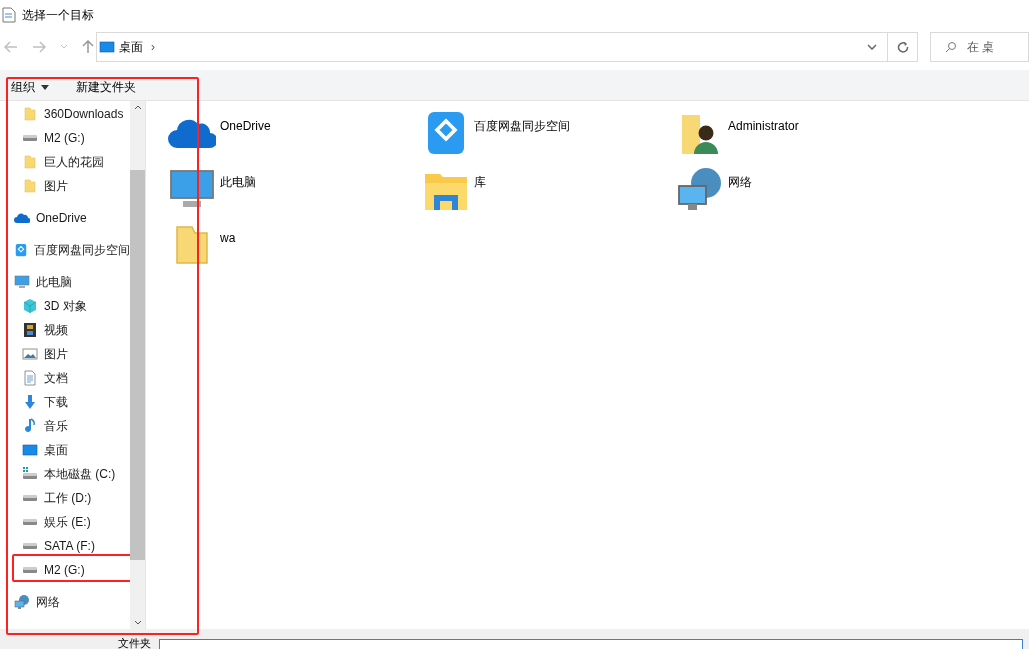  Describe the element at coordinates (65, 602) in the screenshot. I see `sidebar-item: 网络` at that location.